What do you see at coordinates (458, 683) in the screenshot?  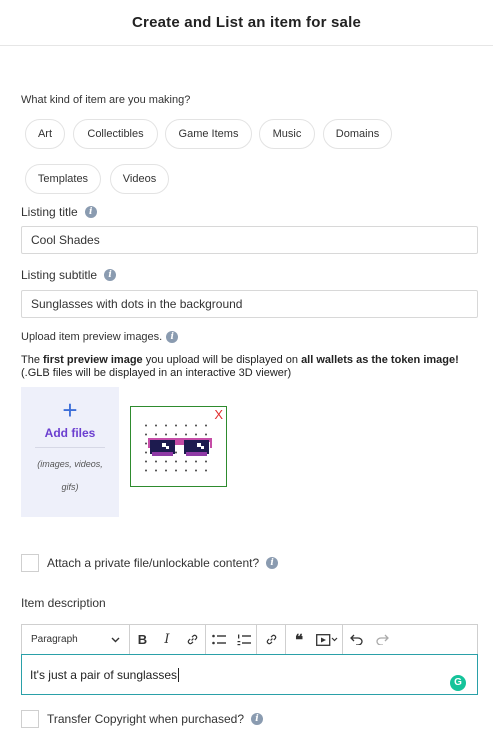 I see `grammarly-icon: G` at bounding box center [458, 683].